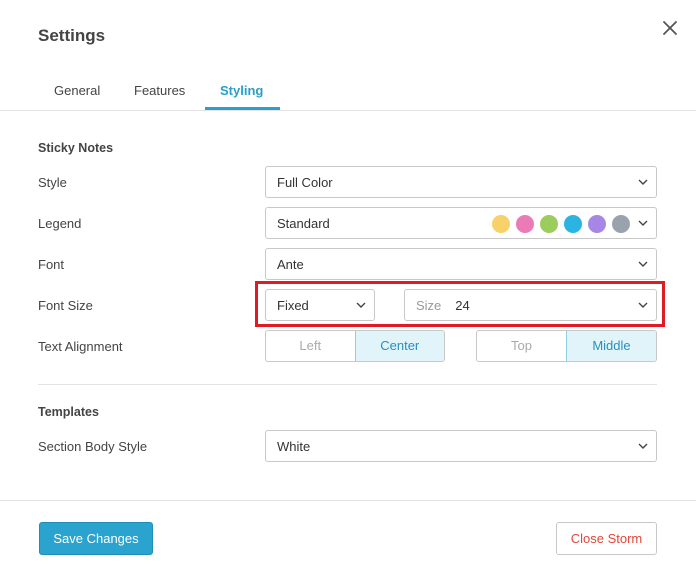 The image size is (696, 574). I want to click on align-left-button: Left, so click(310, 346).